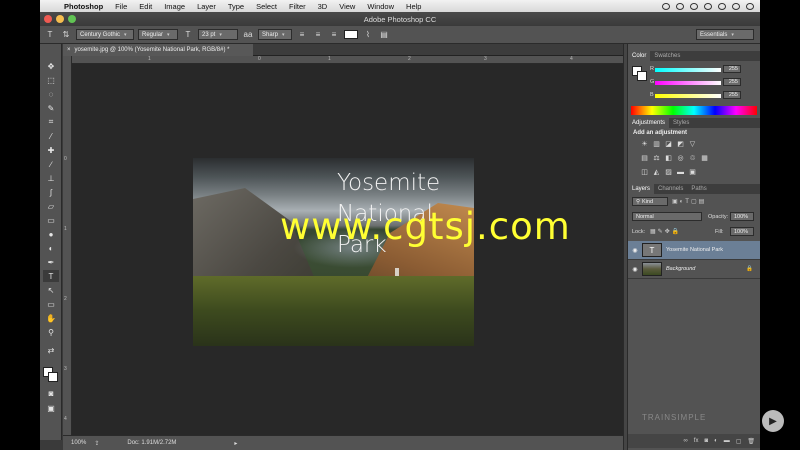 This screenshot has width=800, height=450. I want to click on layer-row-background: ◉ Background 🔒, so click(694, 269).